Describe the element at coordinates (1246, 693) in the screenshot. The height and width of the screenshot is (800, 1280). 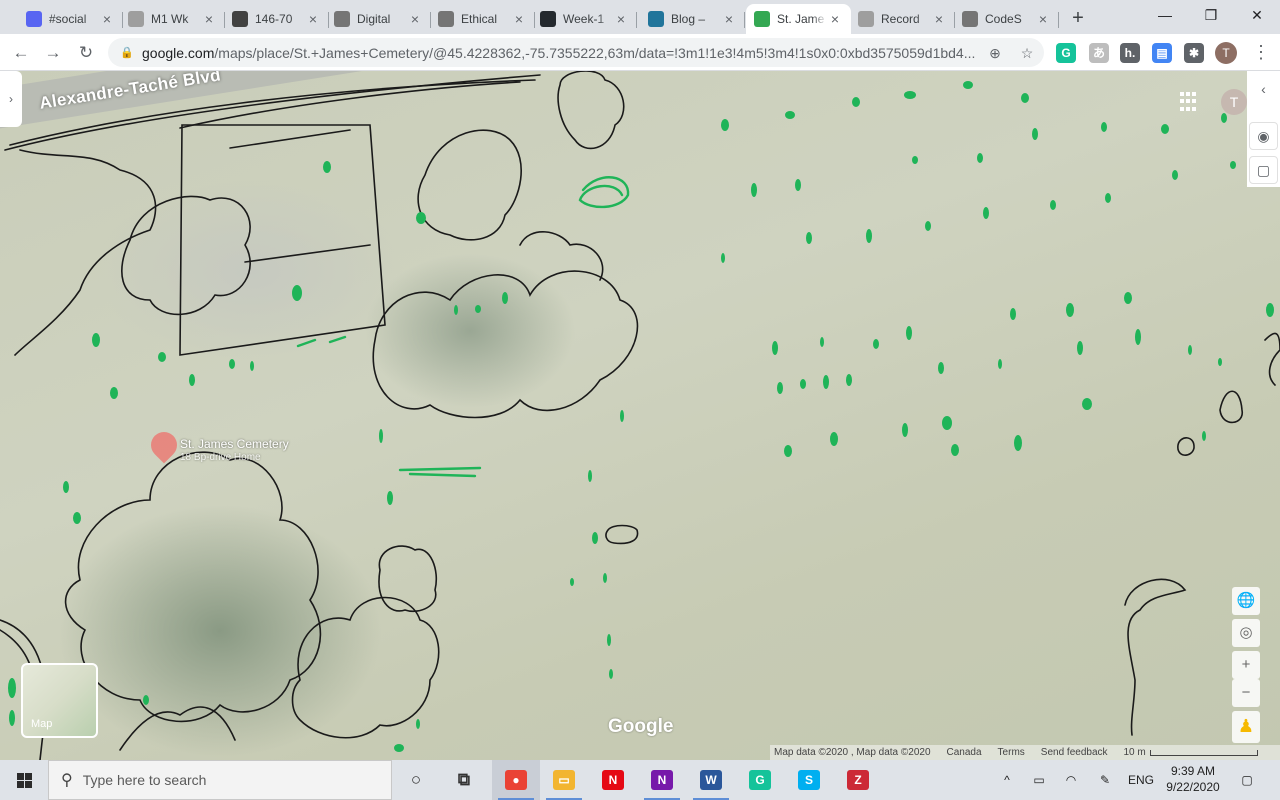
I see `zoom-out-button: −` at that location.